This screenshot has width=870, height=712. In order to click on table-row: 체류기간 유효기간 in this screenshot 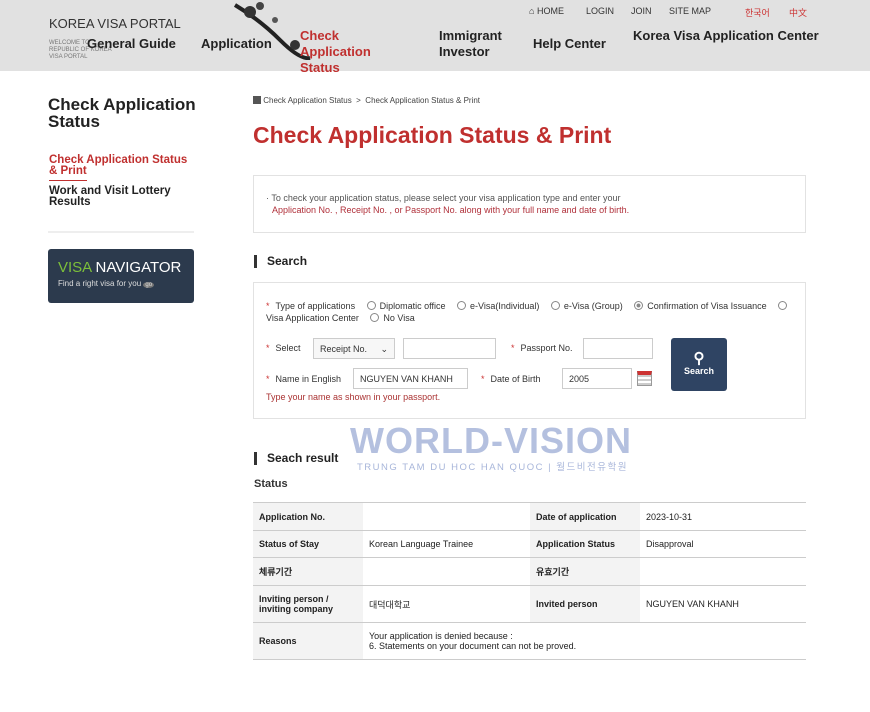, I will do `click(529, 571)`.